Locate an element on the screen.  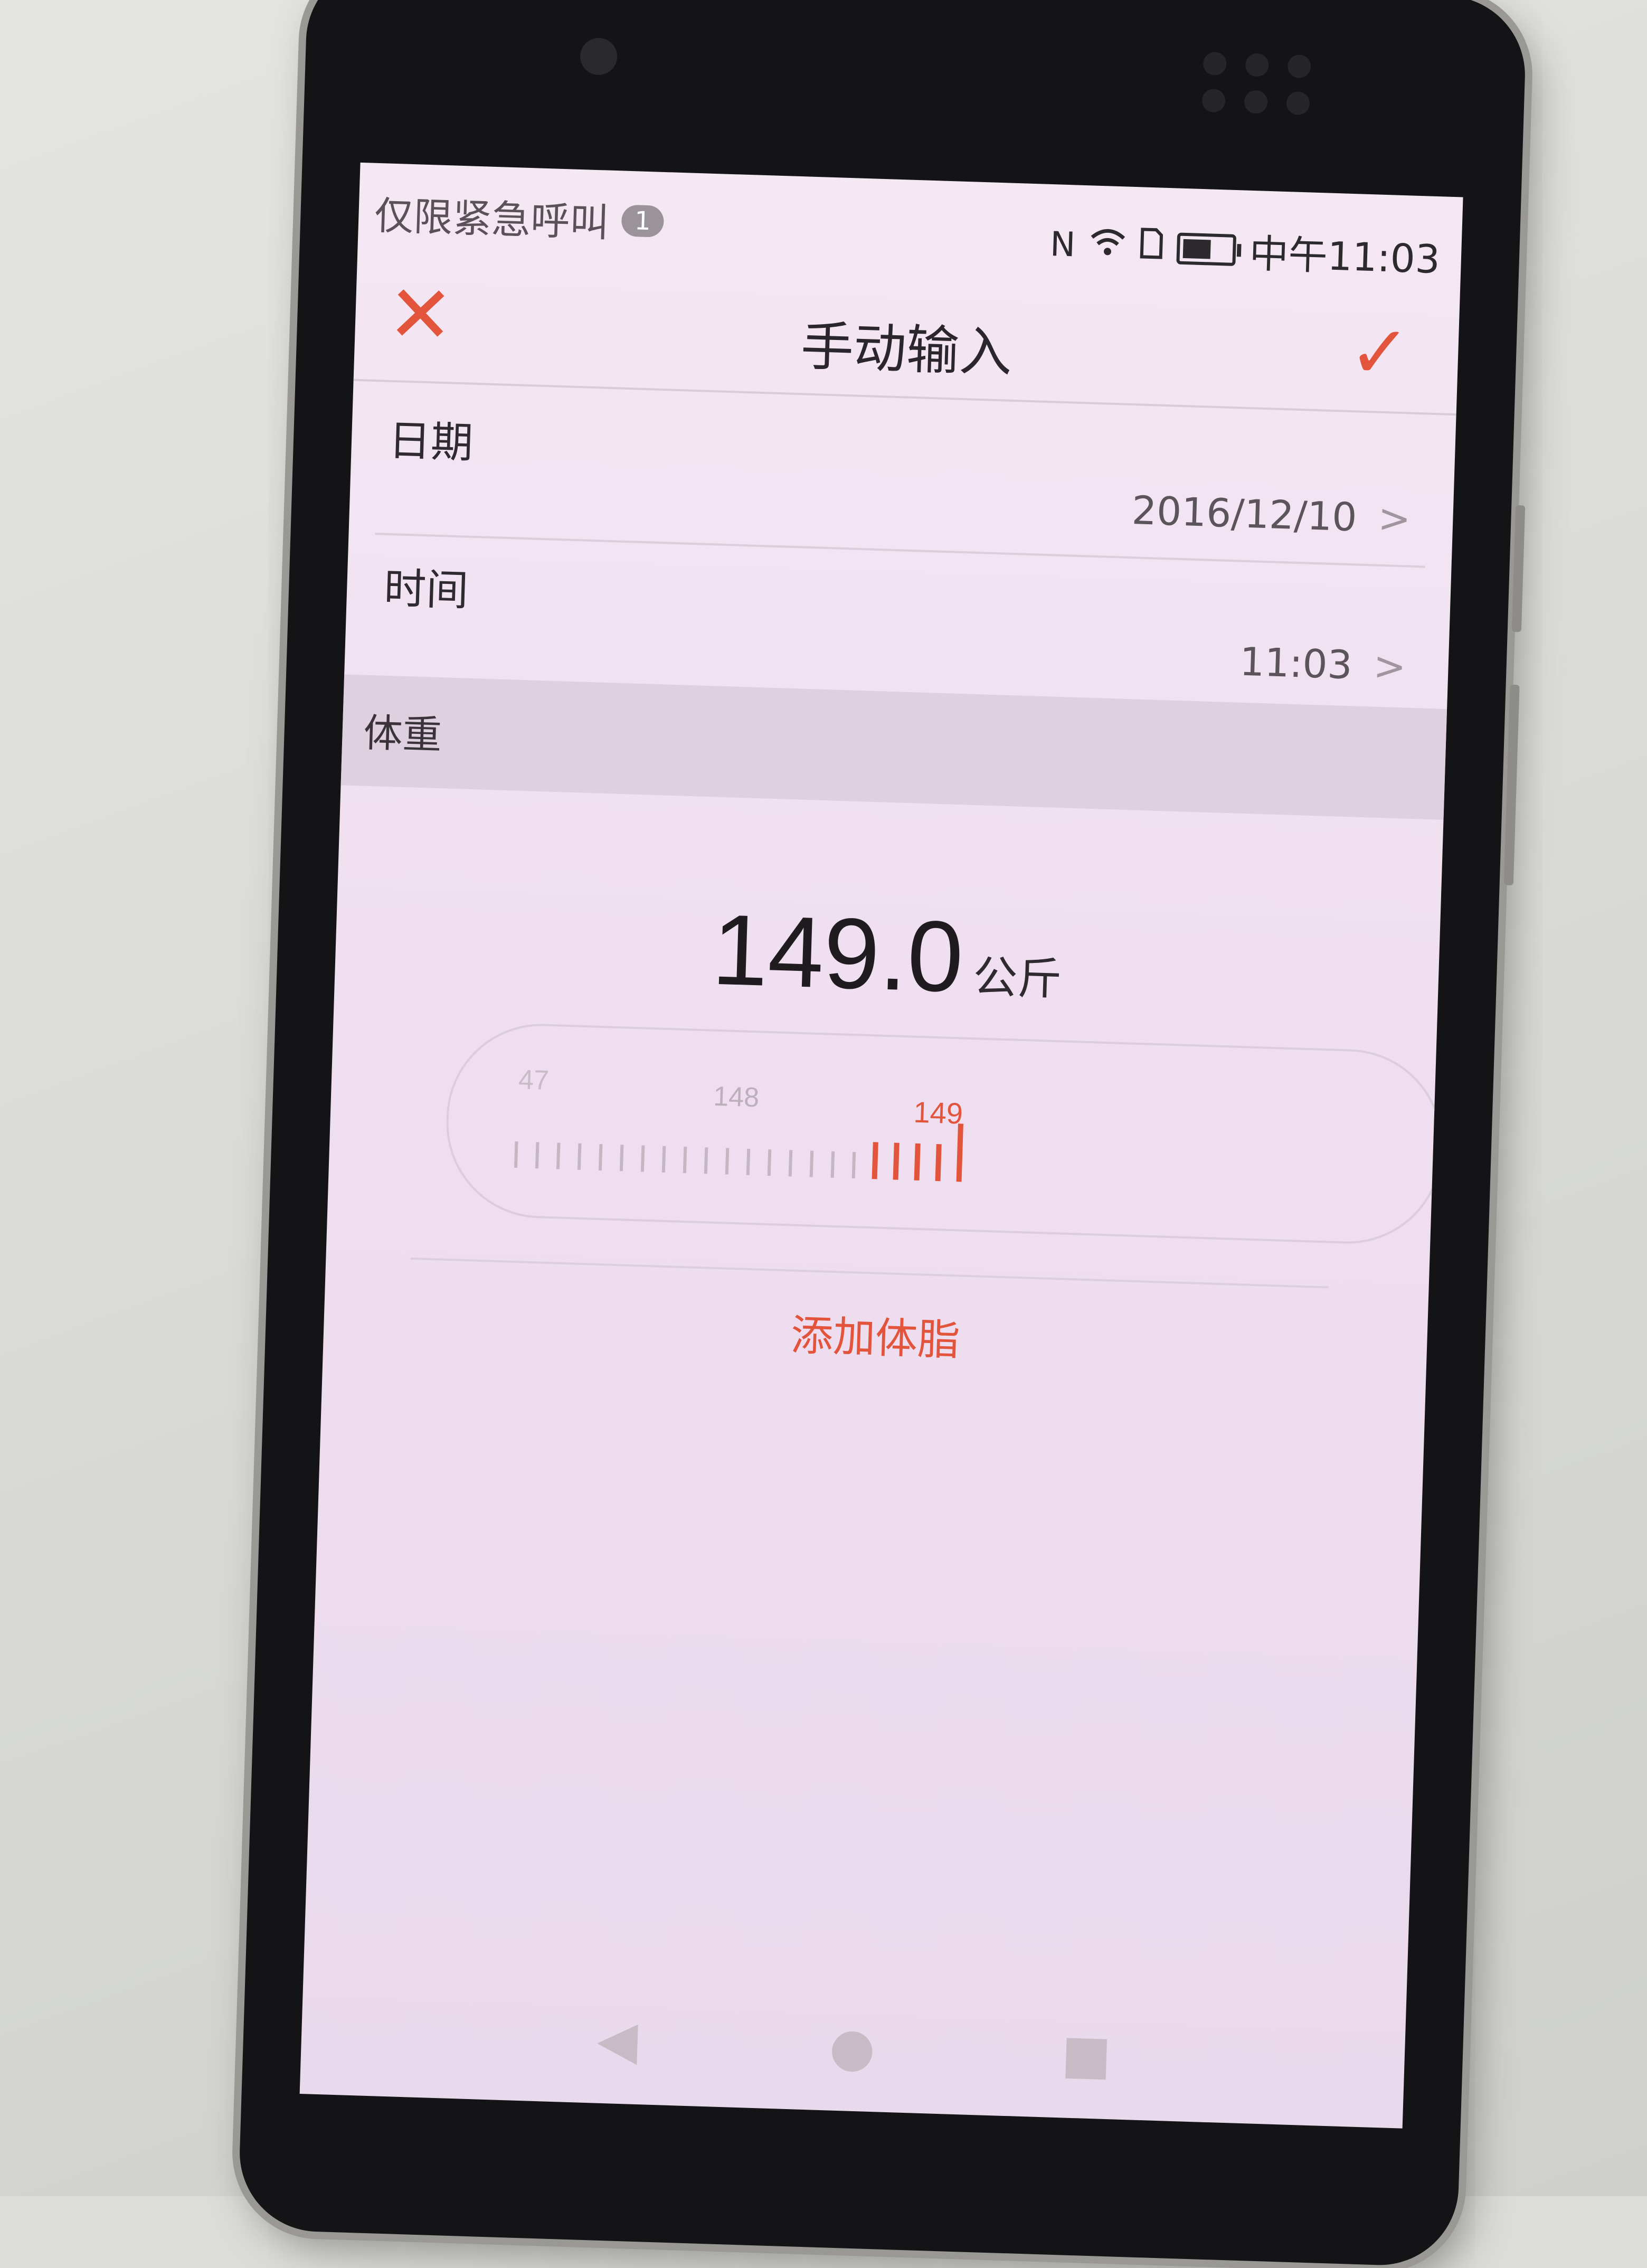
confirm-button: ✓ is located at coordinates (1379, 353).